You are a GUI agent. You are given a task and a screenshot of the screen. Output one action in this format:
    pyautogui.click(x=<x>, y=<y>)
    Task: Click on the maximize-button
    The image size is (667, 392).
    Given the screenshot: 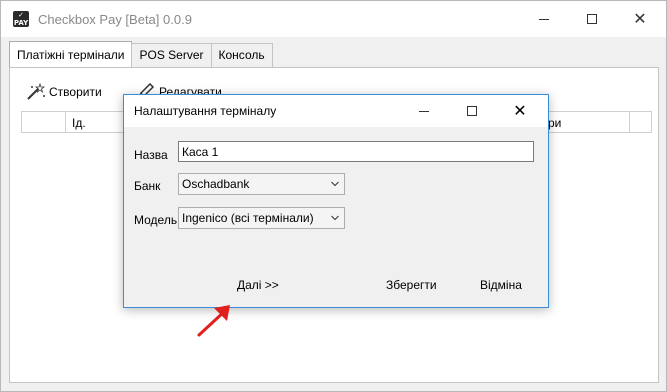 What is the action you would take?
    pyautogui.click(x=592, y=19)
    